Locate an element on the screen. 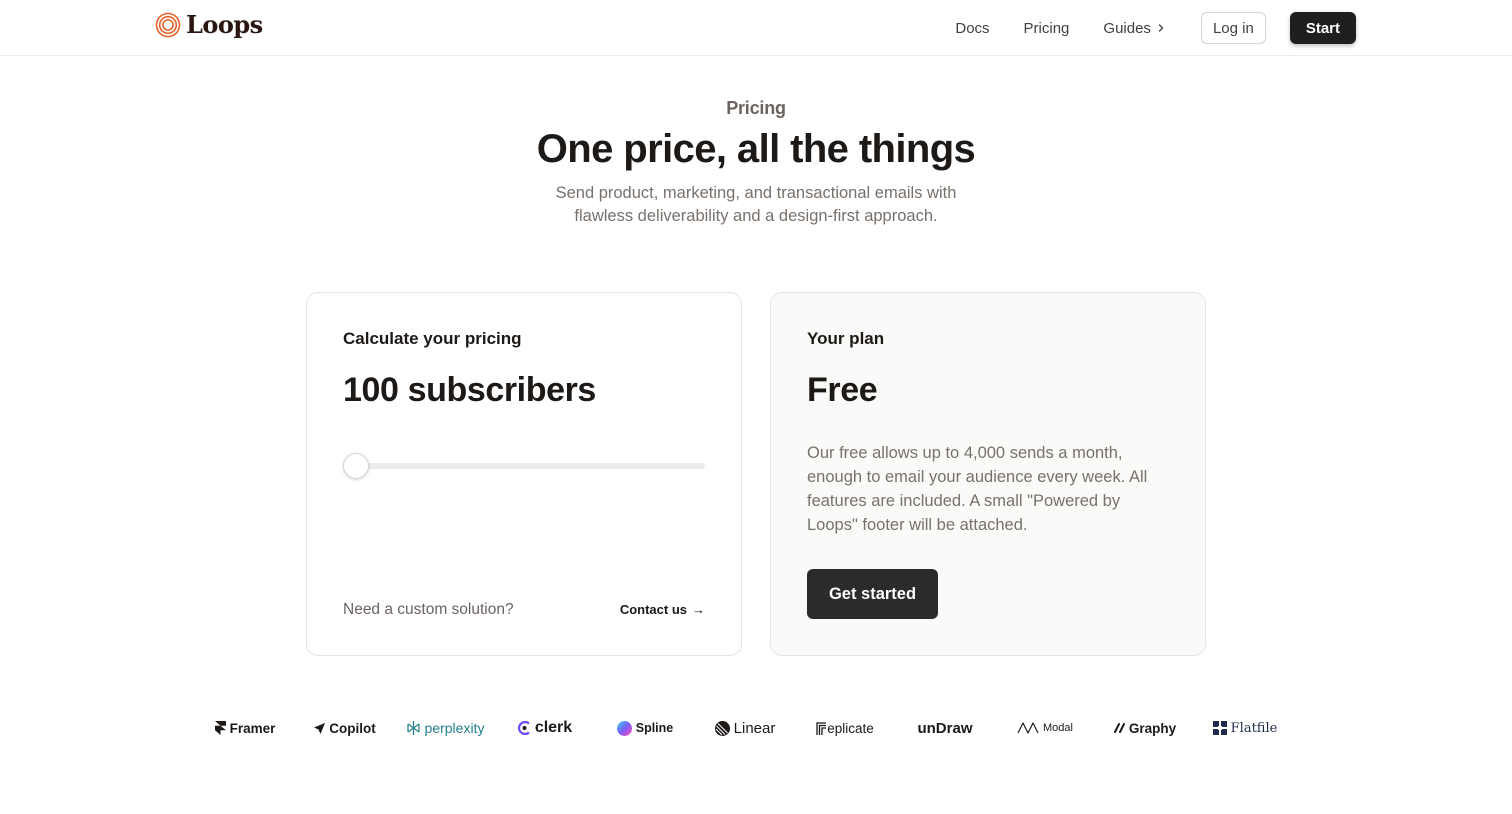  logo-clerk-label: clerk is located at coordinates (553, 727).